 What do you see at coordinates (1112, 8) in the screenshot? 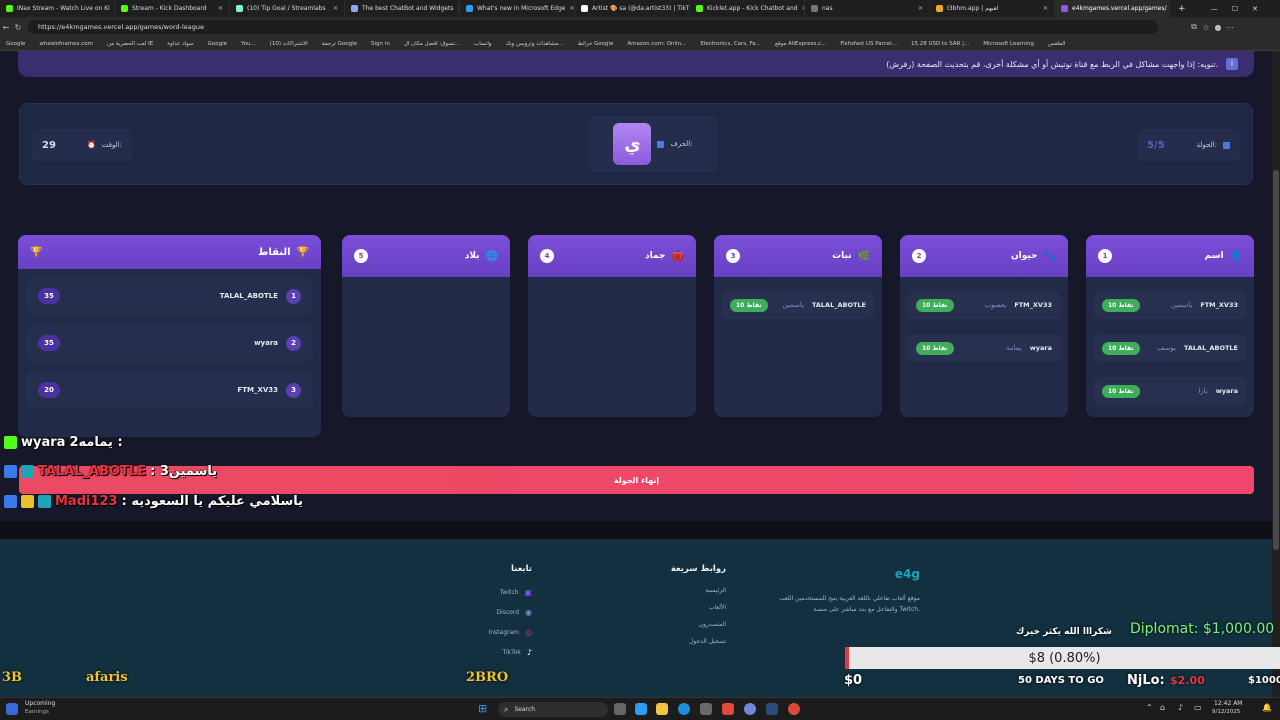
I see `browser-tab: e4kmgames.vercel.app/games/✕` at bounding box center [1112, 8].